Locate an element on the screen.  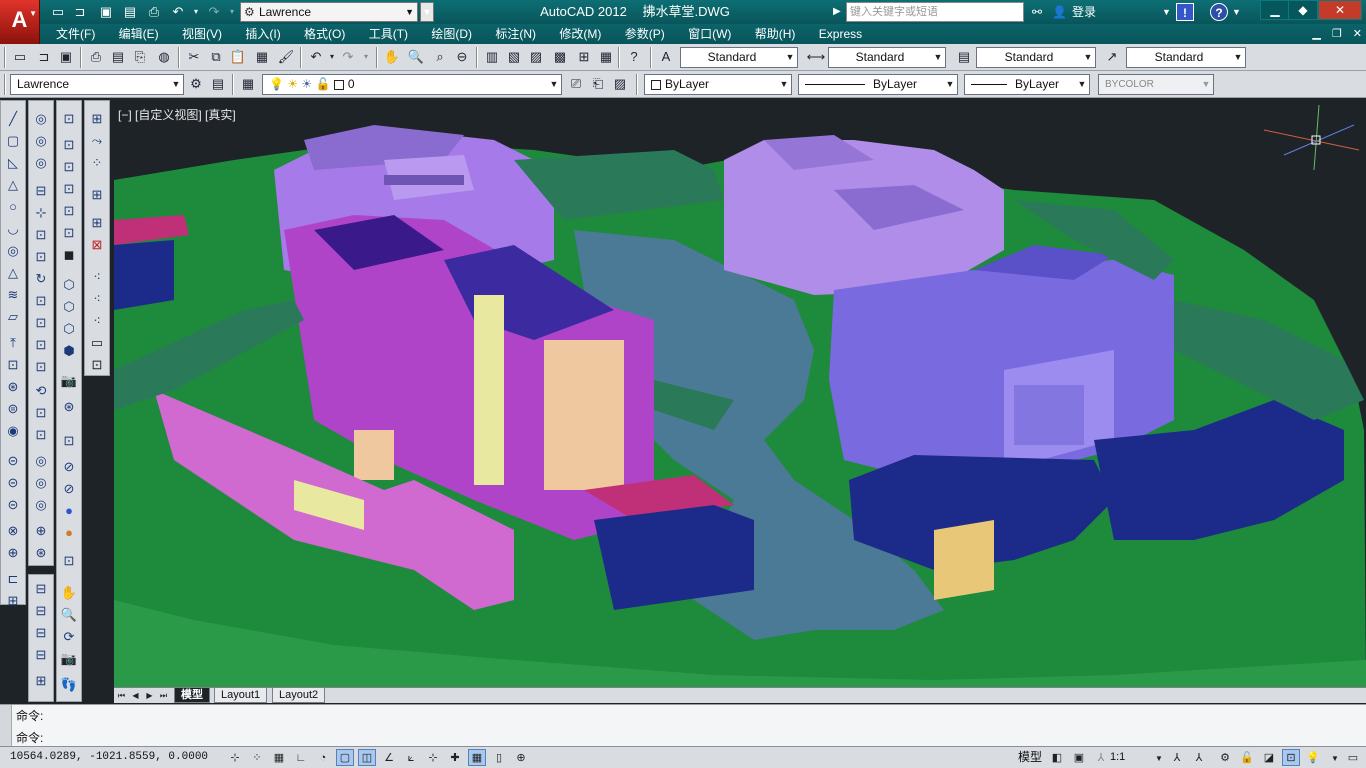
workspace-select: ⚙ Lawrence ▼ is located at coordinates (329, 12).